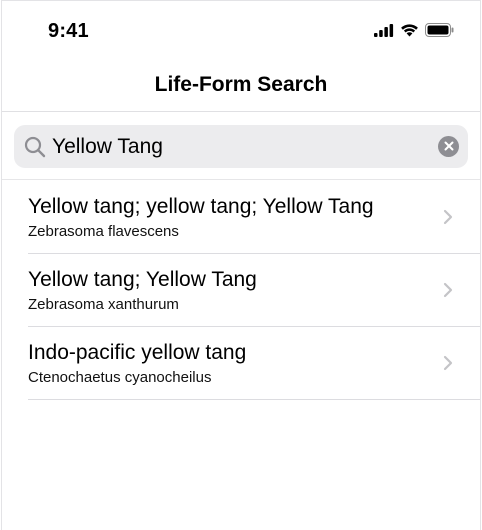  Describe the element at coordinates (439, 32) in the screenshot. I see `battery-icon` at that location.